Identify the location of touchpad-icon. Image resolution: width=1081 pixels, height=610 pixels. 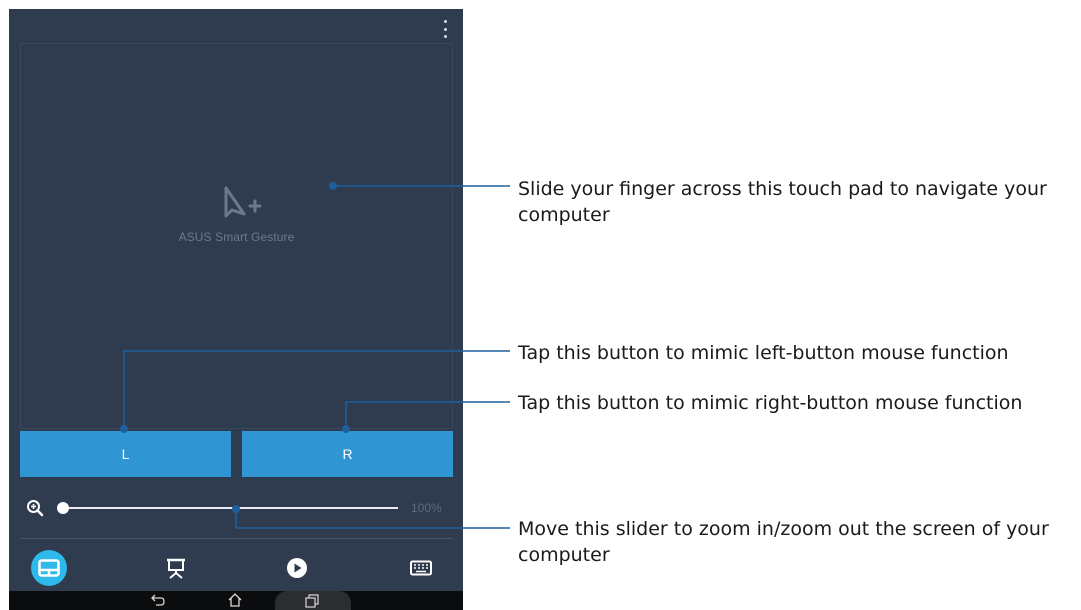
(49, 568).